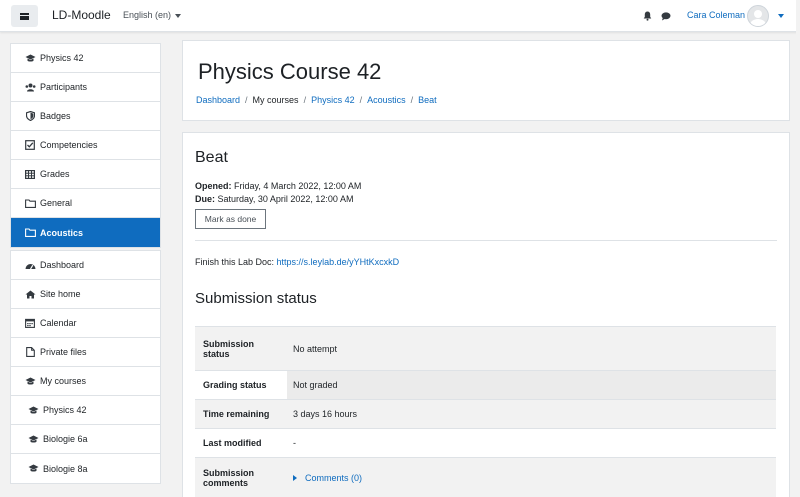 The image size is (800, 497). What do you see at coordinates (85, 232) in the screenshot?
I see `sidebar-item-acoustics: Acoustics` at bounding box center [85, 232].